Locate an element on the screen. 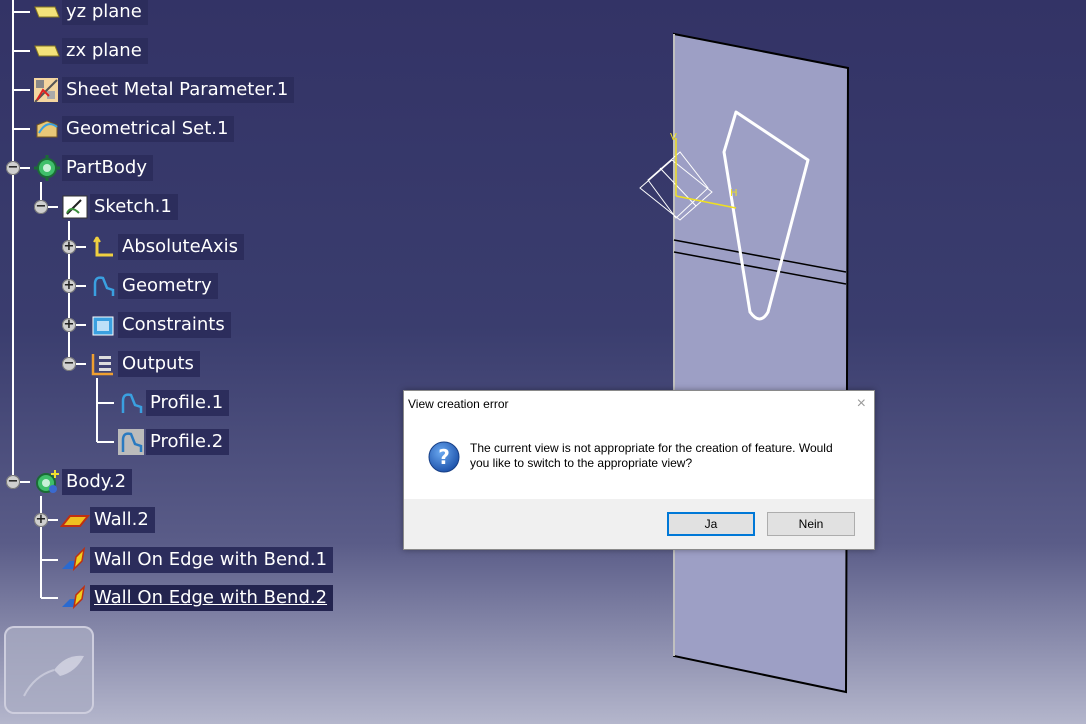  tree-item-label: Sheet Metal Parameter.1 is located at coordinates (178, 90).